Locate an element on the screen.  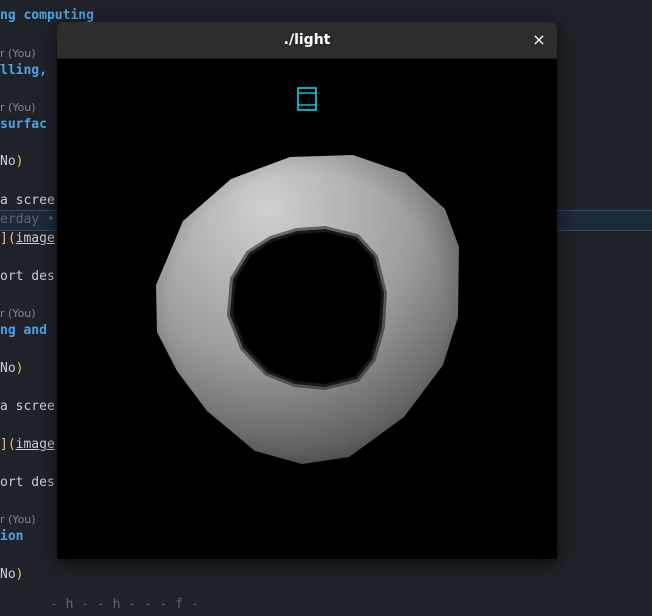
window-title: ./light is located at coordinates (307, 40).